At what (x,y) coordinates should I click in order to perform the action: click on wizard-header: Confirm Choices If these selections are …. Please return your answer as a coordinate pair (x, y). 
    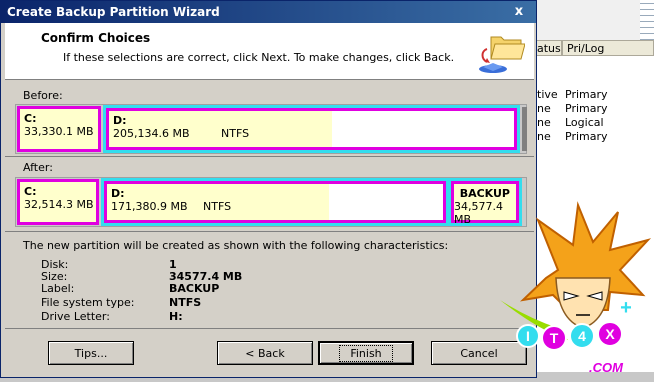
    Looking at the image, I should click on (269, 51).